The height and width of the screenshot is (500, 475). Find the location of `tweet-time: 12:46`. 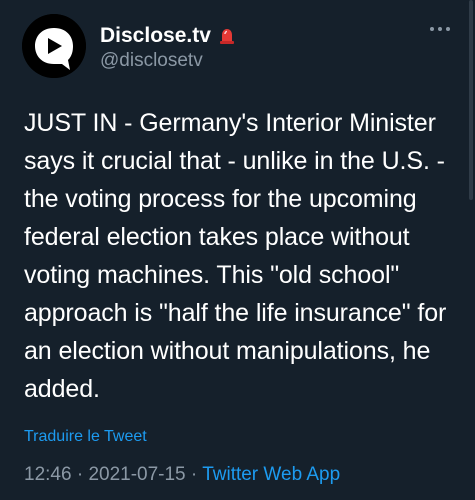

tweet-time: 12:46 is located at coordinates (48, 474).